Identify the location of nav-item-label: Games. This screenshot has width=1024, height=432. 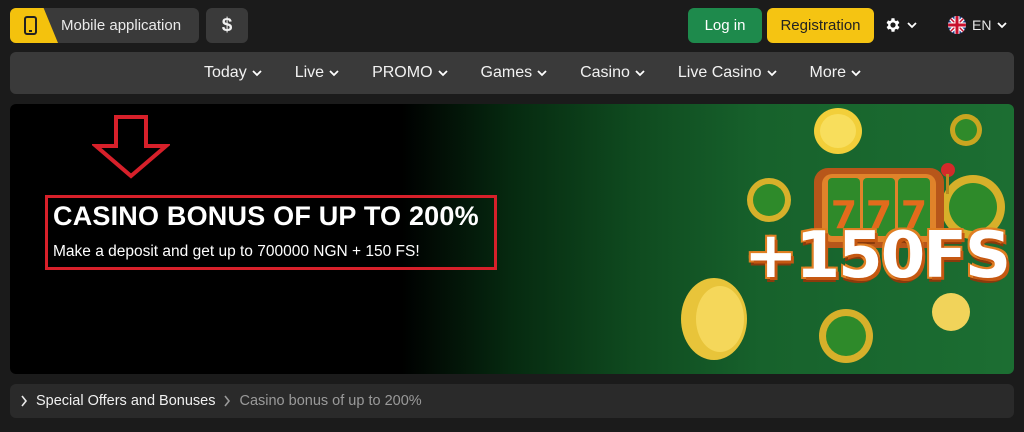
(506, 72).